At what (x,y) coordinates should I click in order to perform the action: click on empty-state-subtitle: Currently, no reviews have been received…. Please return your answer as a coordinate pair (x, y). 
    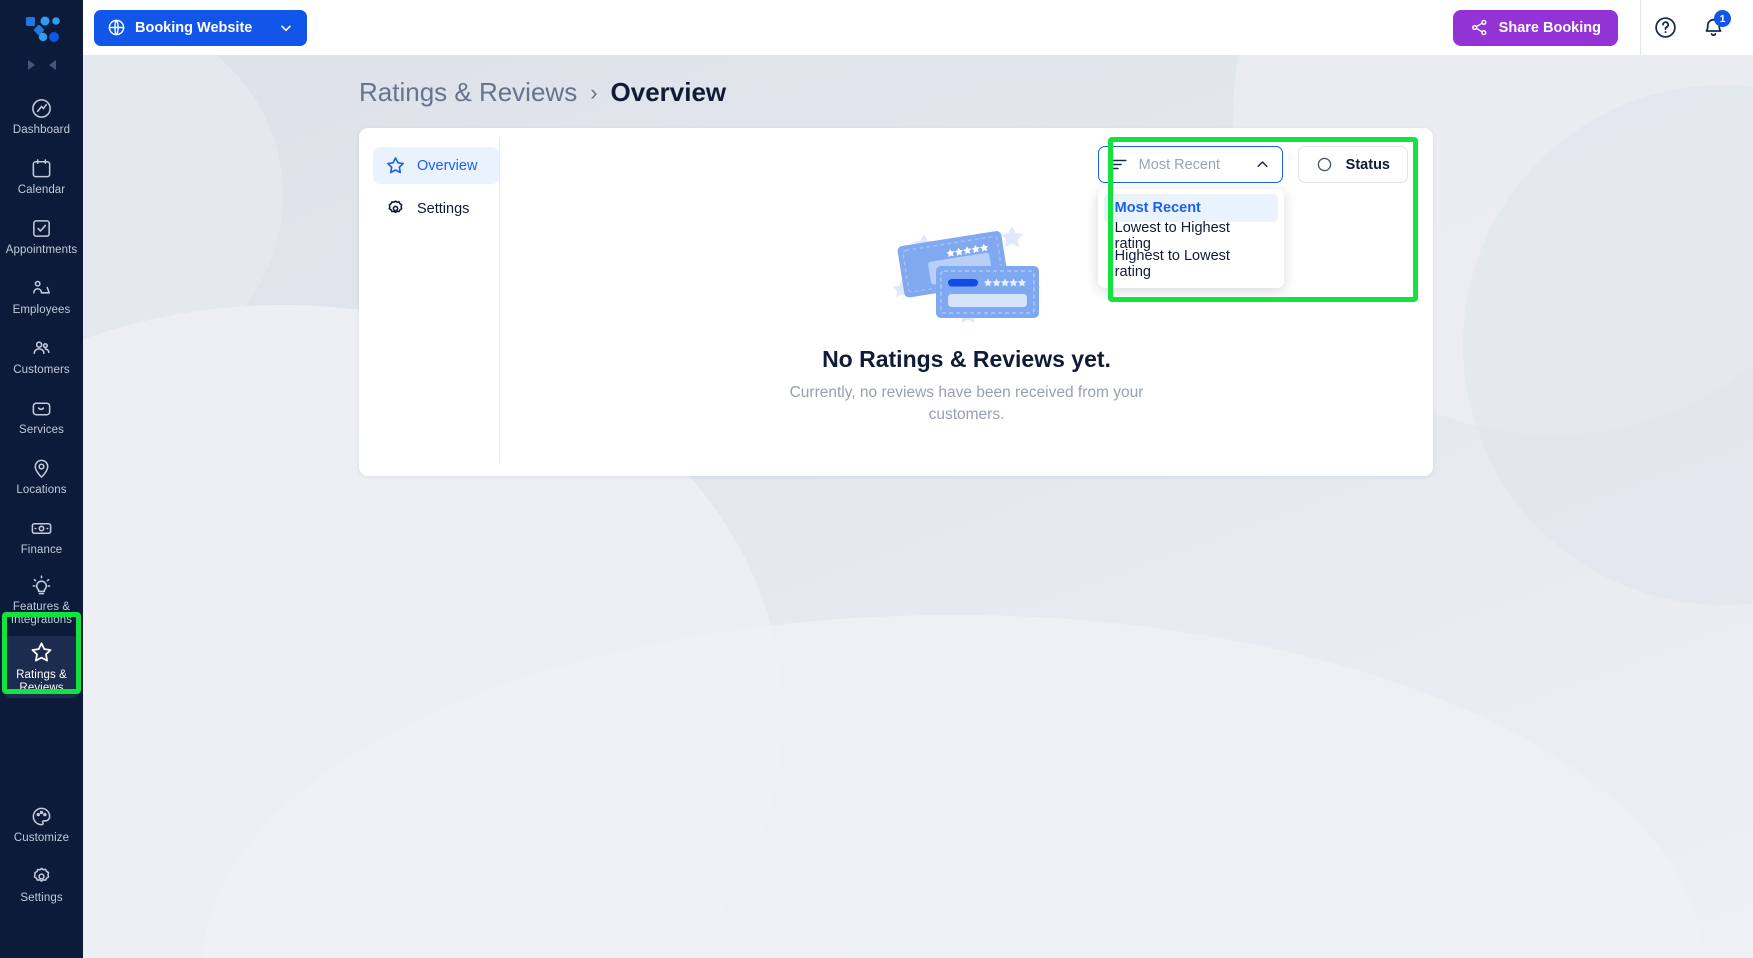
    Looking at the image, I should click on (966, 403).